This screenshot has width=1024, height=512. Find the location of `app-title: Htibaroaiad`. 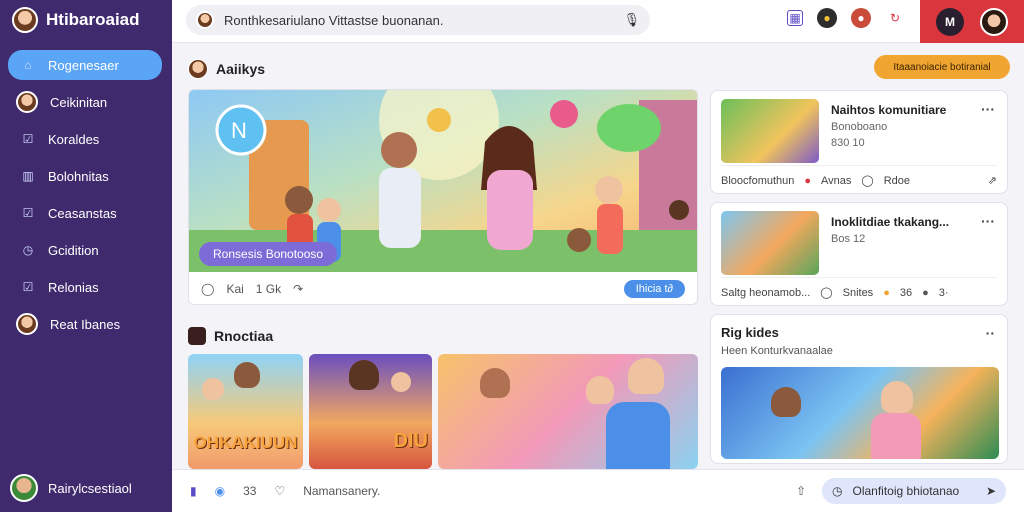

app-title: Htibaroaiad is located at coordinates (93, 19).